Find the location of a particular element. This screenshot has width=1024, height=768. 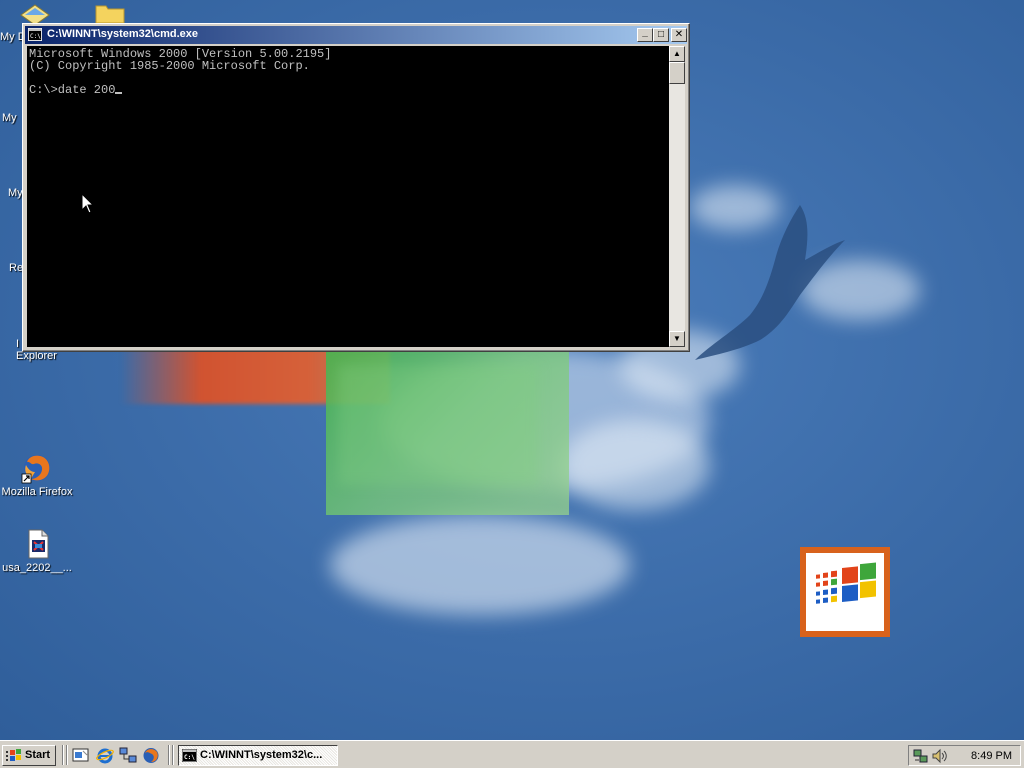

media-file-icon is located at coordinates (38, 544).